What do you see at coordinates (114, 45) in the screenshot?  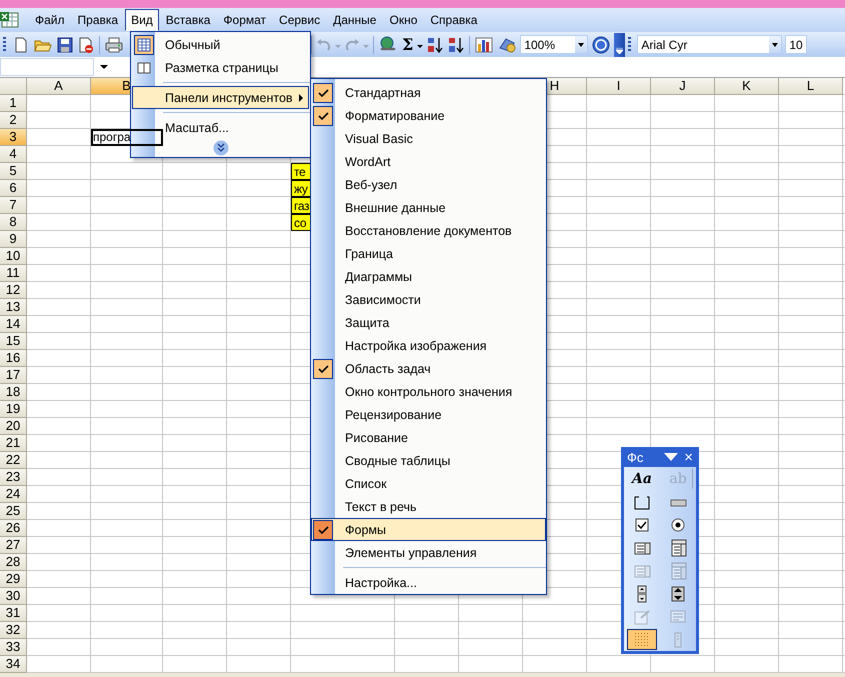 I see `printer-icon` at bounding box center [114, 45].